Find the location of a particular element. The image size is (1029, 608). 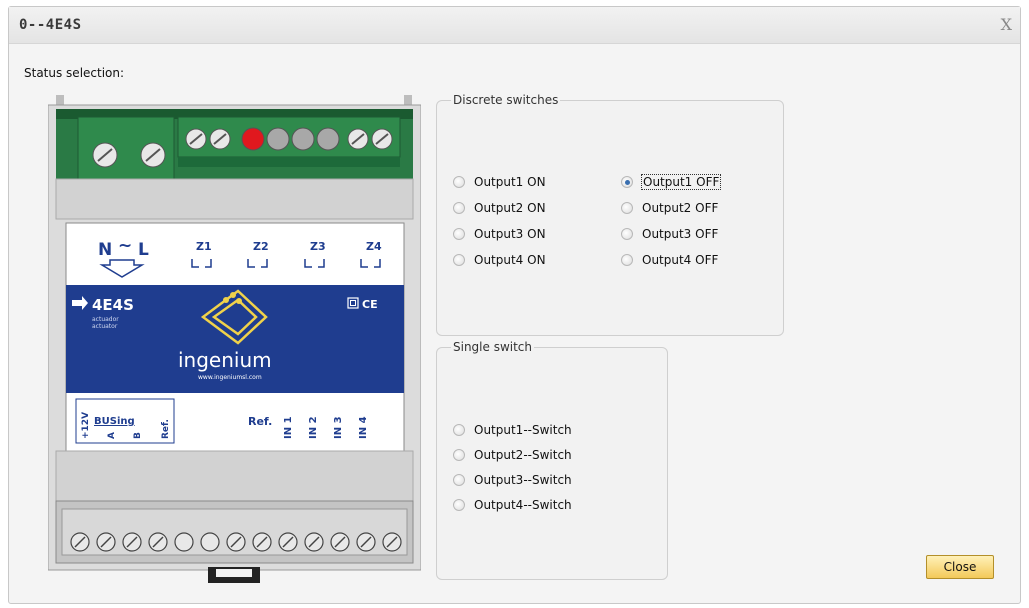

single-switch-legend: Single switch is located at coordinates (493, 347).